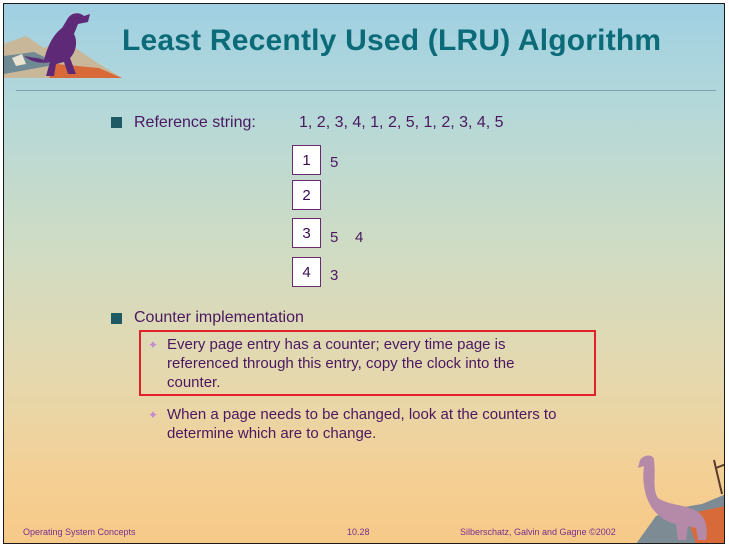 This screenshot has height=548, width=729. What do you see at coordinates (401, 122) in the screenshot?
I see `reference-string-value: 1, 2, 3, 4, 1, 2, 5, 1, 2, 3, 4, 5` at bounding box center [401, 122].